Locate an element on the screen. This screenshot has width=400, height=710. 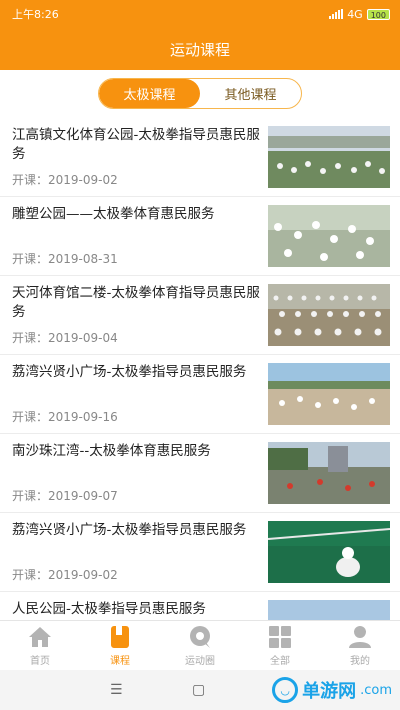
tabbar-label: 全部 is located at coordinates (280, 661).